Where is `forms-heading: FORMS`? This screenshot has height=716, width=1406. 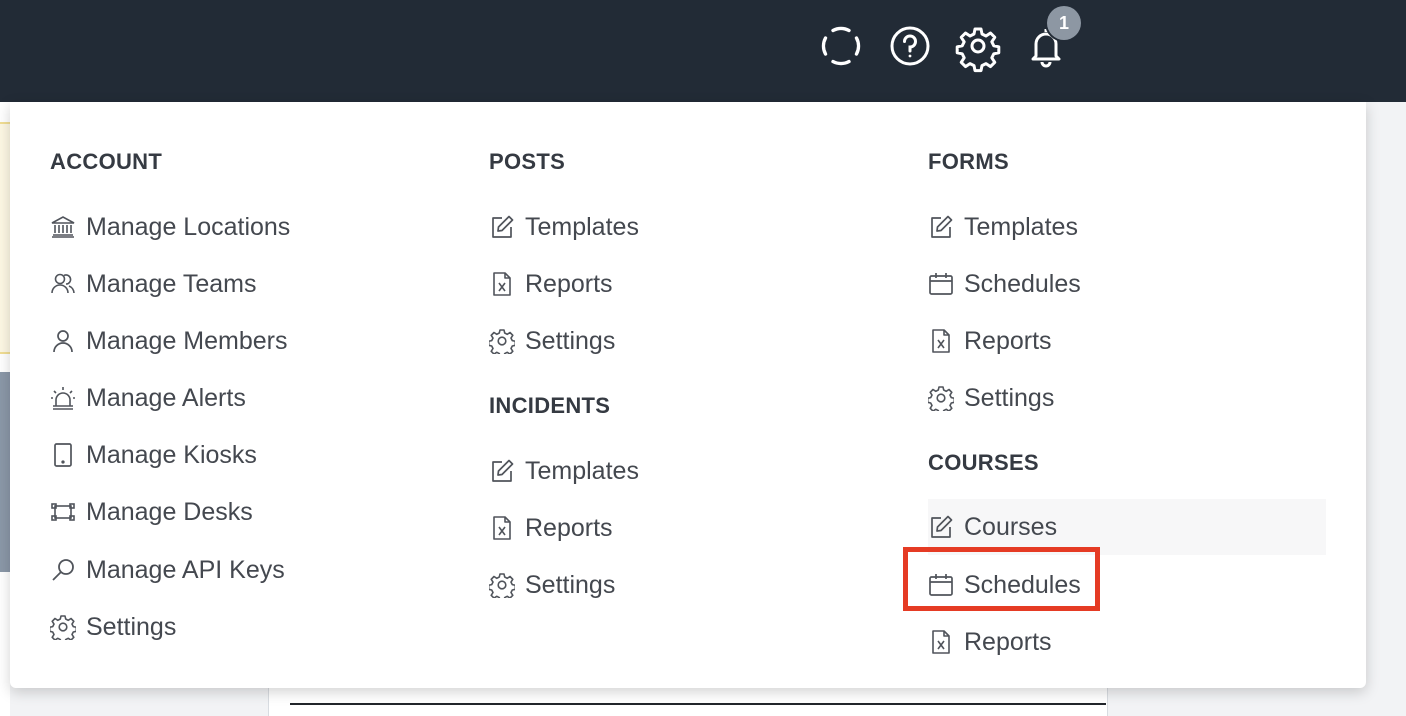
forms-heading: FORMS is located at coordinates (968, 161).